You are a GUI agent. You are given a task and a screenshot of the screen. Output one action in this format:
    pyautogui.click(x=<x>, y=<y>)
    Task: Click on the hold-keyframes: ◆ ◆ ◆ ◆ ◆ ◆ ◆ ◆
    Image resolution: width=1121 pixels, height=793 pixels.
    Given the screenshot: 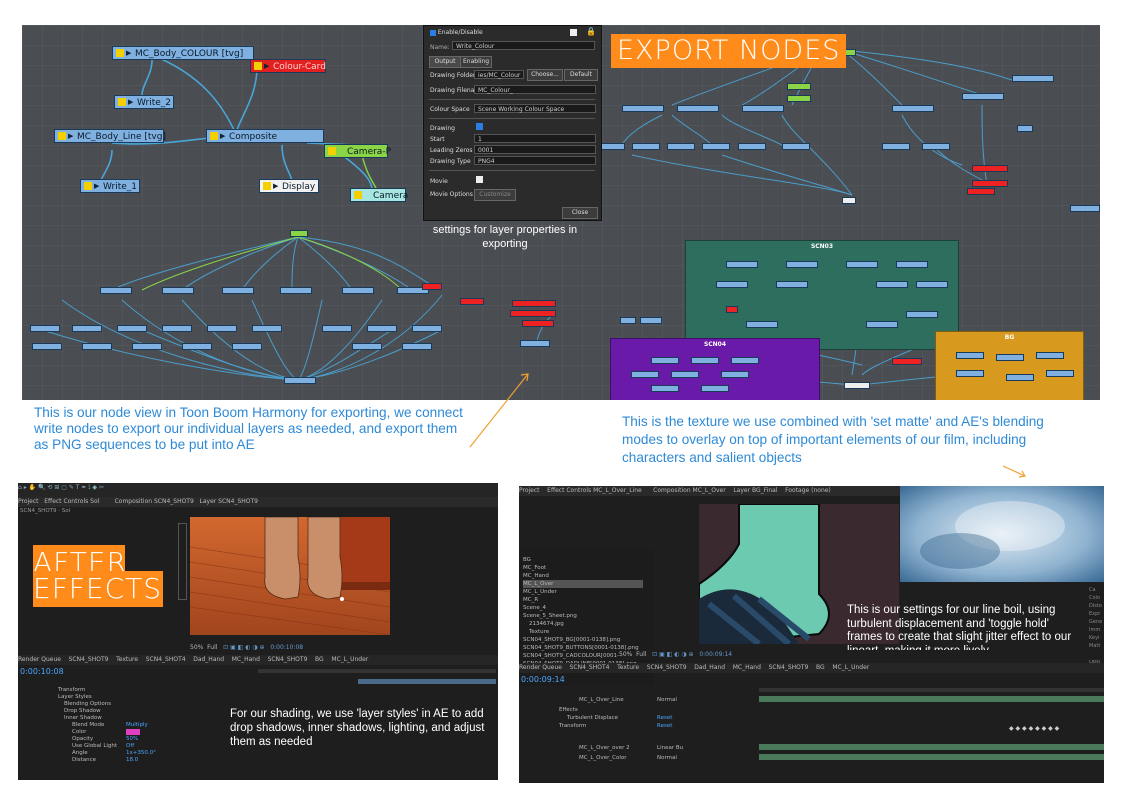 What is the action you would take?
    pyautogui.click(x=1056, y=729)
    